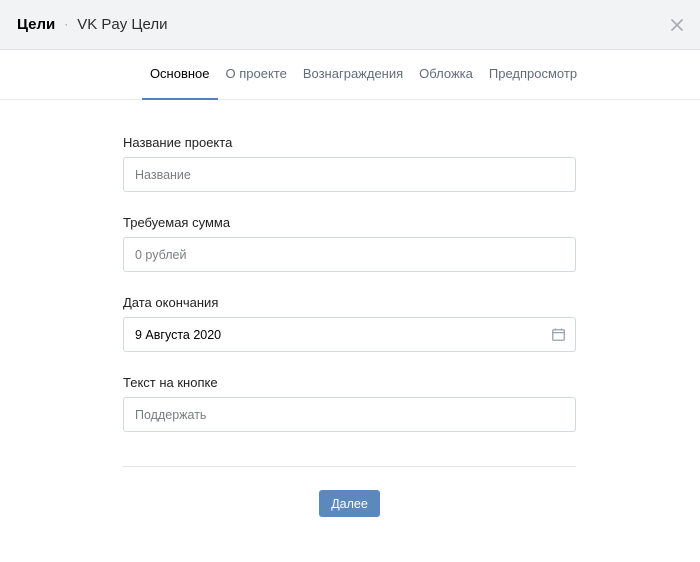 The image size is (700, 562). What do you see at coordinates (178, 142) in the screenshot?
I see `project-name-label: Название проекта` at bounding box center [178, 142].